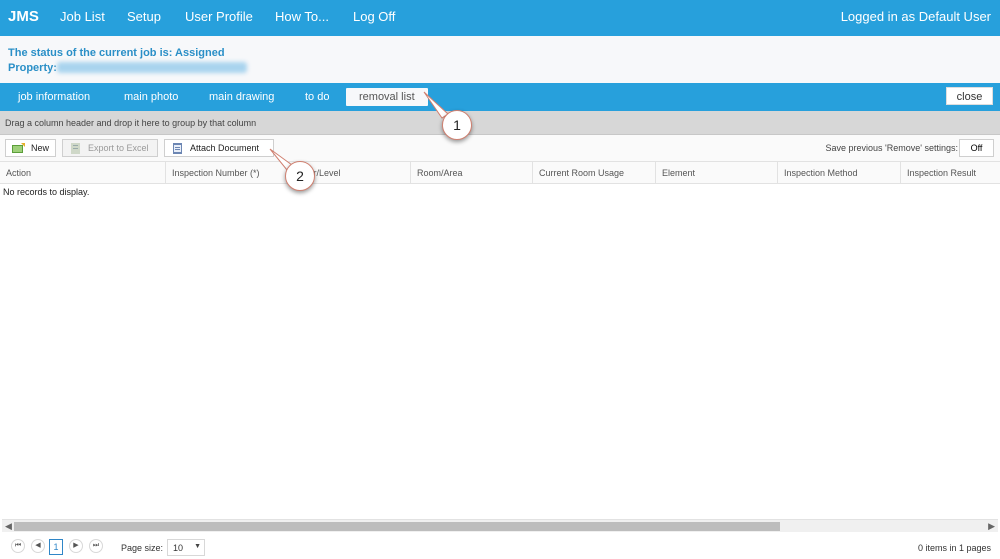 Image resolution: width=1000 pixels, height=559 pixels. What do you see at coordinates (300, 176) in the screenshot?
I see `callout-2: 2` at bounding box center [300, 176].